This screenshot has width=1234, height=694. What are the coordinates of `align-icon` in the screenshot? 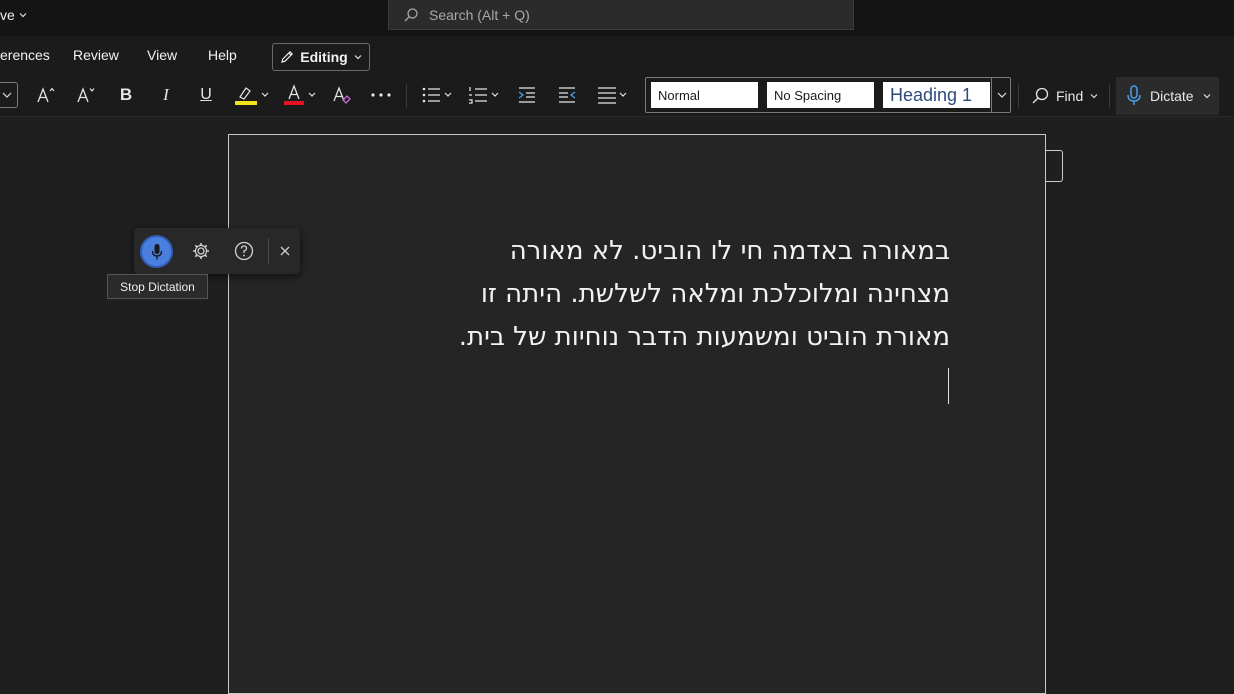 It's located at (612, 95).